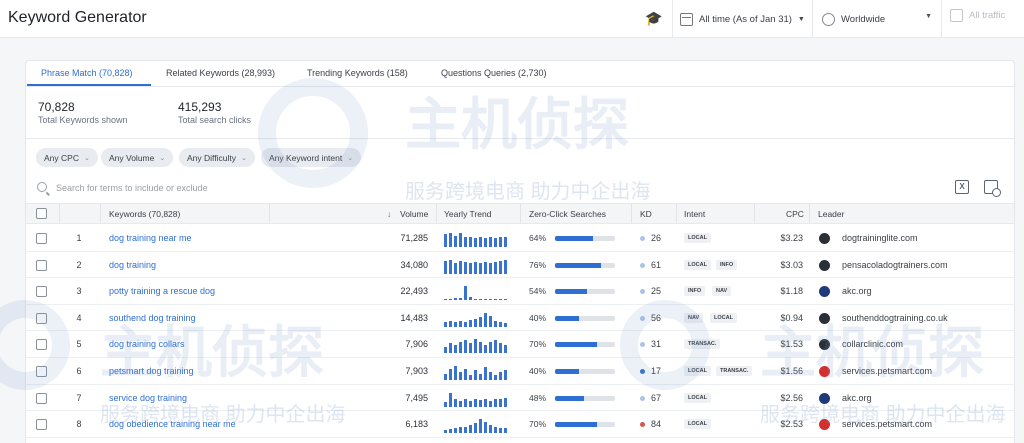 This screenshot has height=443, width=1024. What do you see at coordinates (977, 15) in the screenshot?
I see `traffic-selector: All traffic` at bounding box center [977, 15].